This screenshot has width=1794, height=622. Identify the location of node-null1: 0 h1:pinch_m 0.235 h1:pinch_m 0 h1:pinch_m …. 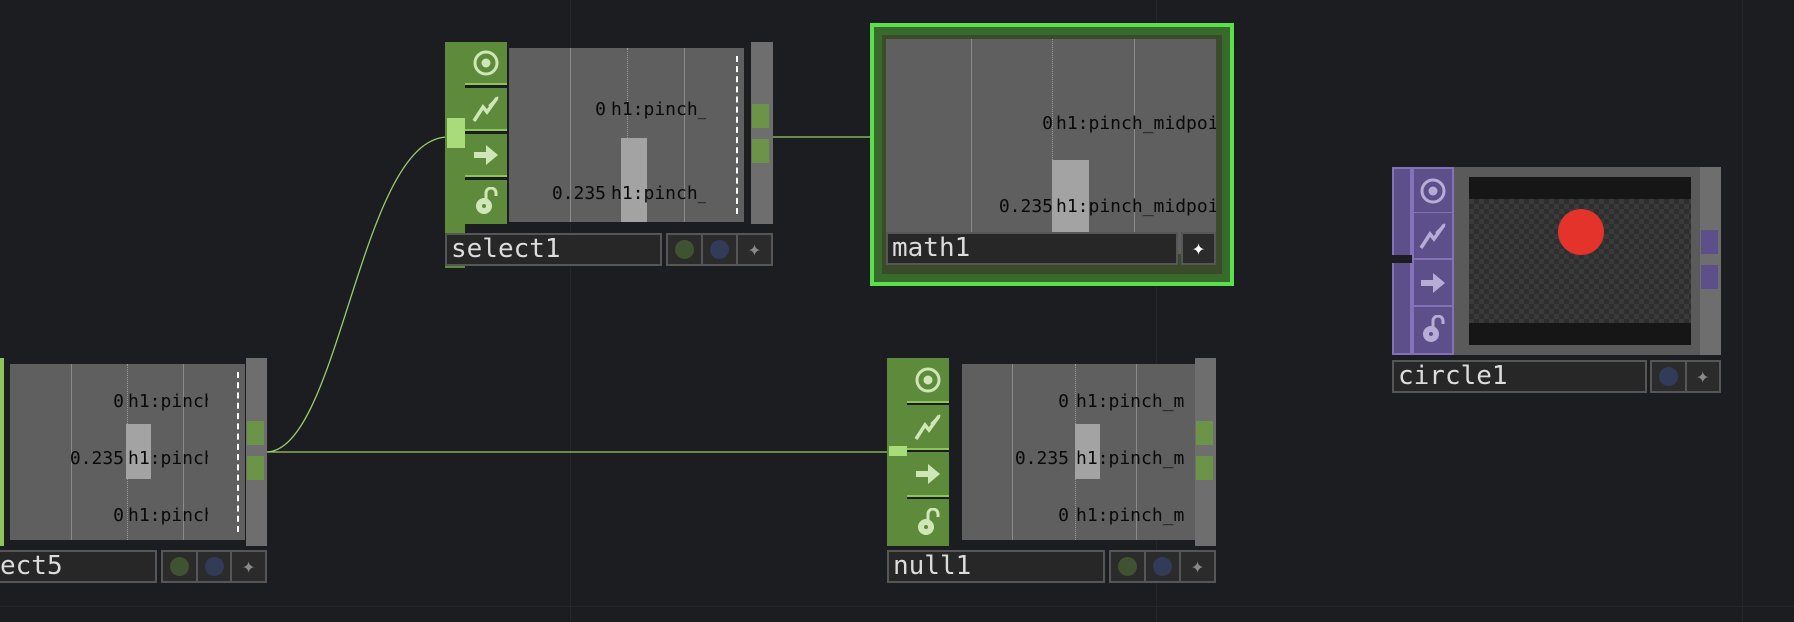
(1051, 471).